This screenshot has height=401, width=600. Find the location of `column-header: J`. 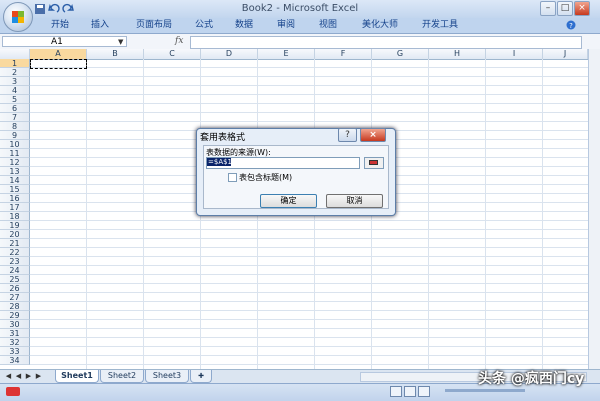

column-header: J is located at coordinates (565, 54).